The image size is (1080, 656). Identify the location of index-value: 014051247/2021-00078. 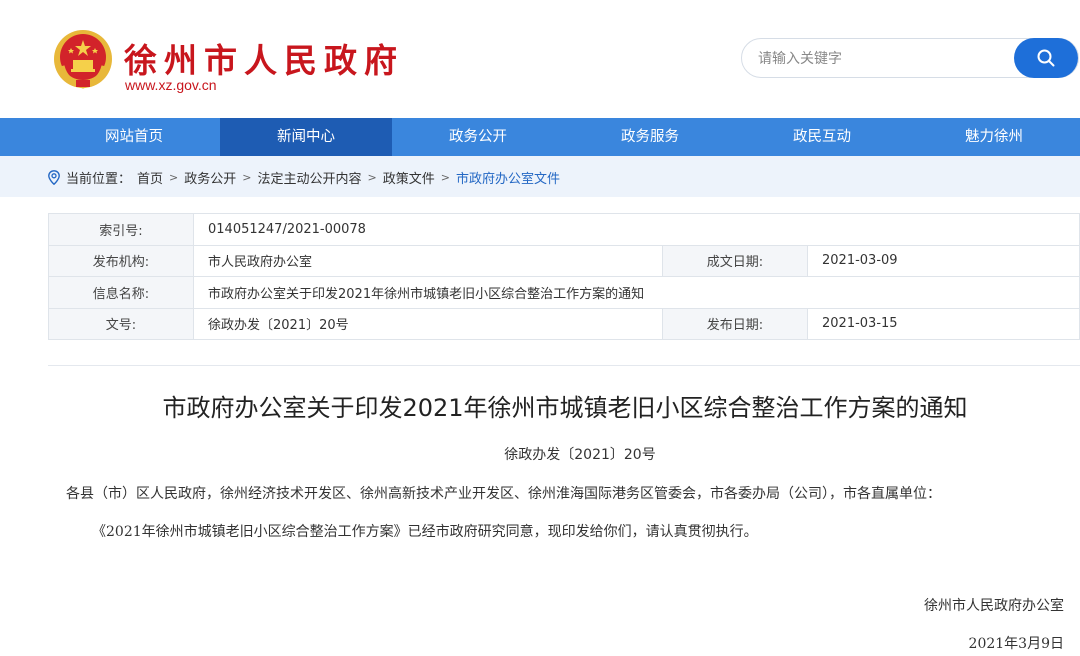
(636, 229).